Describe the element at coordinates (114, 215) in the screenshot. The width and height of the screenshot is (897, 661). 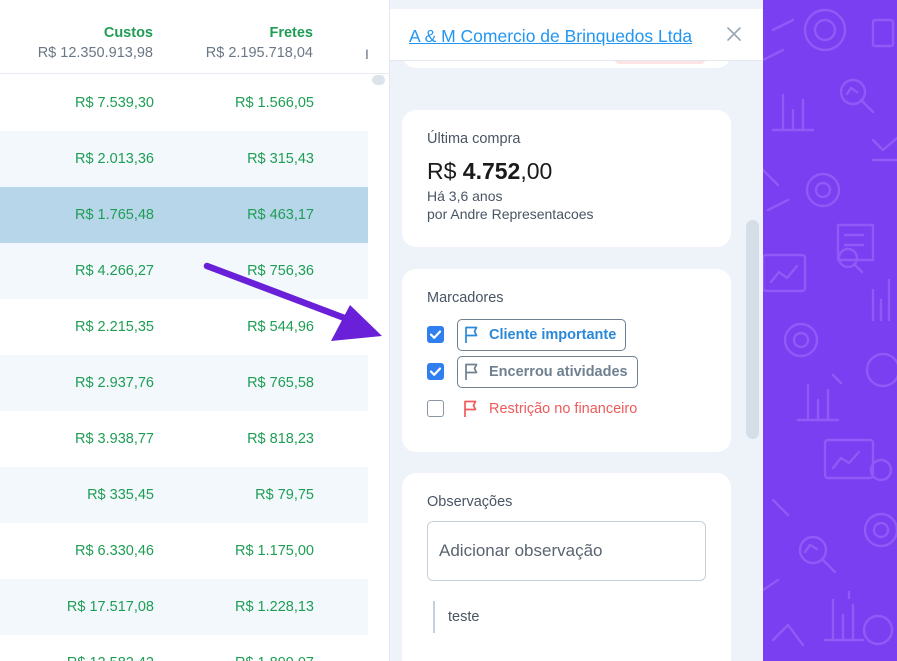
I see `cell-custos: R$ 1.765,48` at that location.